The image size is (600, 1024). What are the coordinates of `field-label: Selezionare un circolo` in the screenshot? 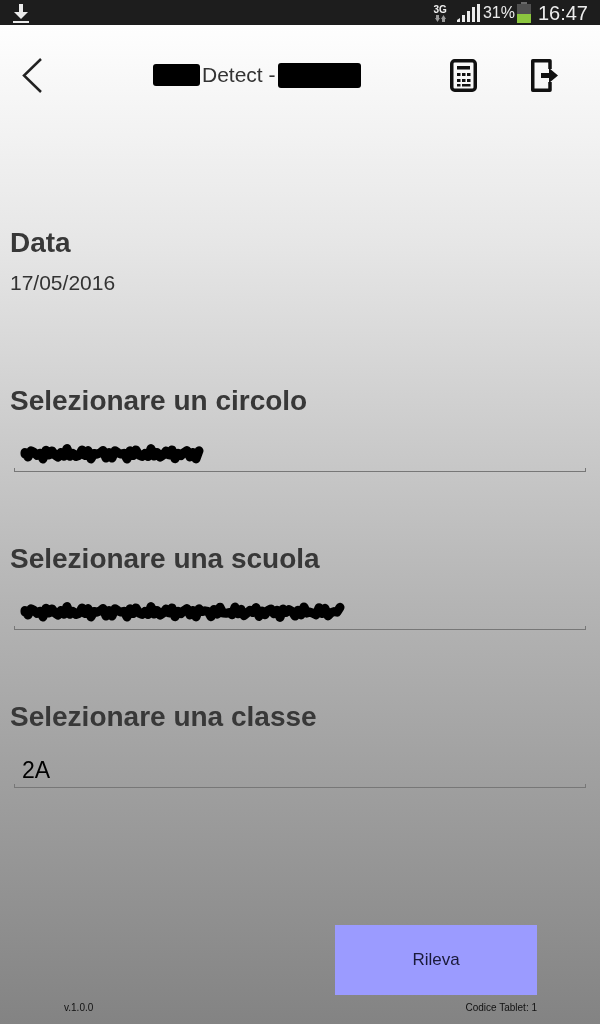 It's located at (159, 401).